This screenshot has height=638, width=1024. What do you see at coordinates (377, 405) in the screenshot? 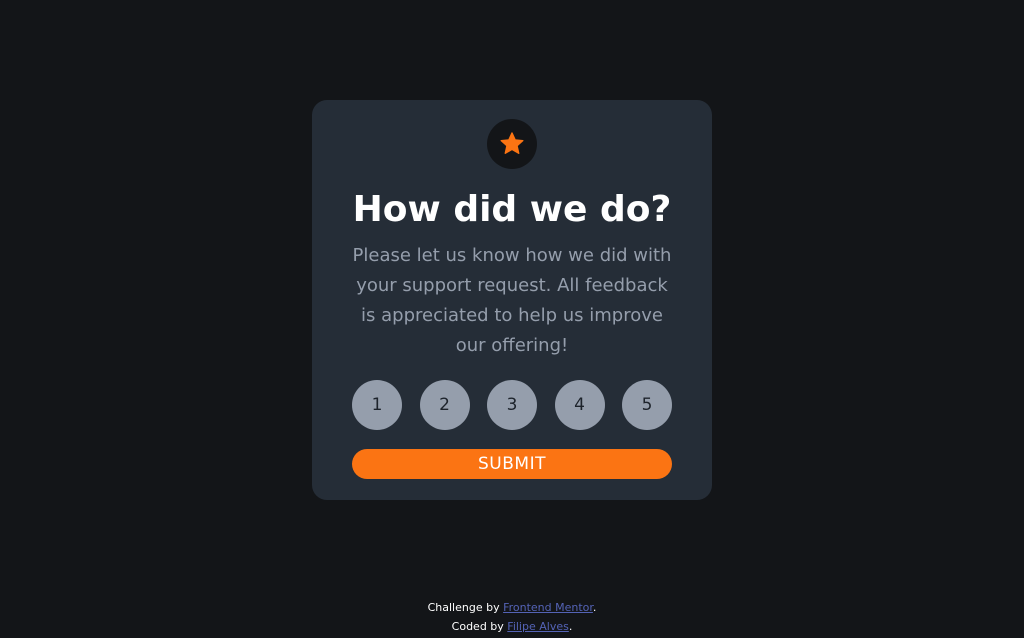
I see `rating-button-1: 1` at bounding box center [377, 405].